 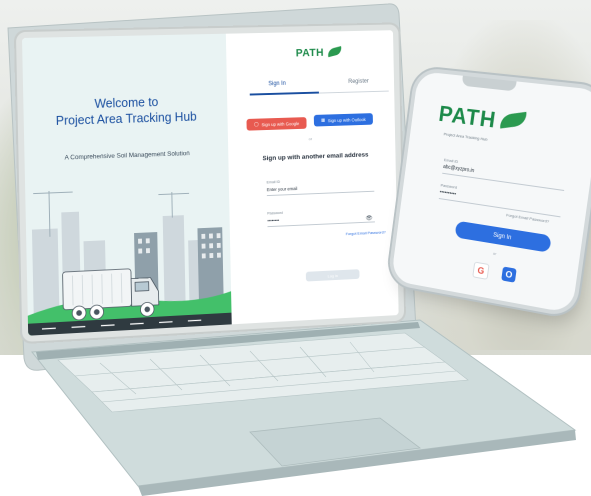 What do you see at coordinates (503, 181) in the screenshot?
I see `phone-email-underline` at bounding box center [503, 181].